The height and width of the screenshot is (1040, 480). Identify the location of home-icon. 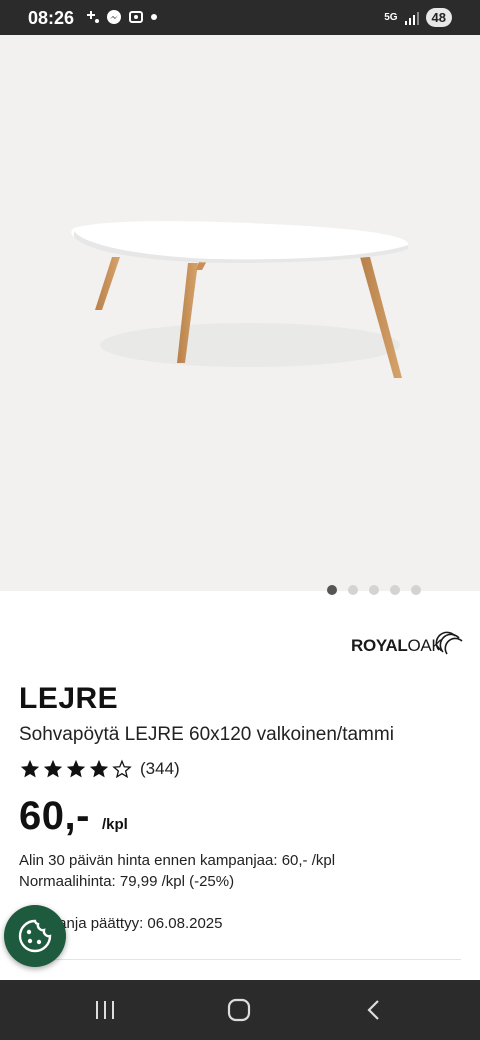
(239, 1010).